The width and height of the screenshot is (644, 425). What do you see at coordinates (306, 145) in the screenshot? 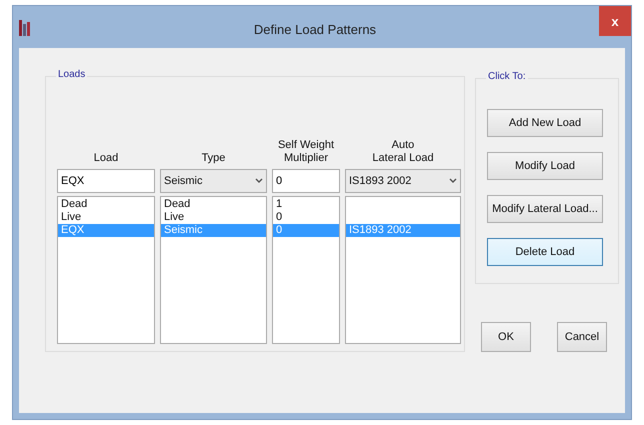
I see `column-header: Self Weight` at bounding box center [306, 145].